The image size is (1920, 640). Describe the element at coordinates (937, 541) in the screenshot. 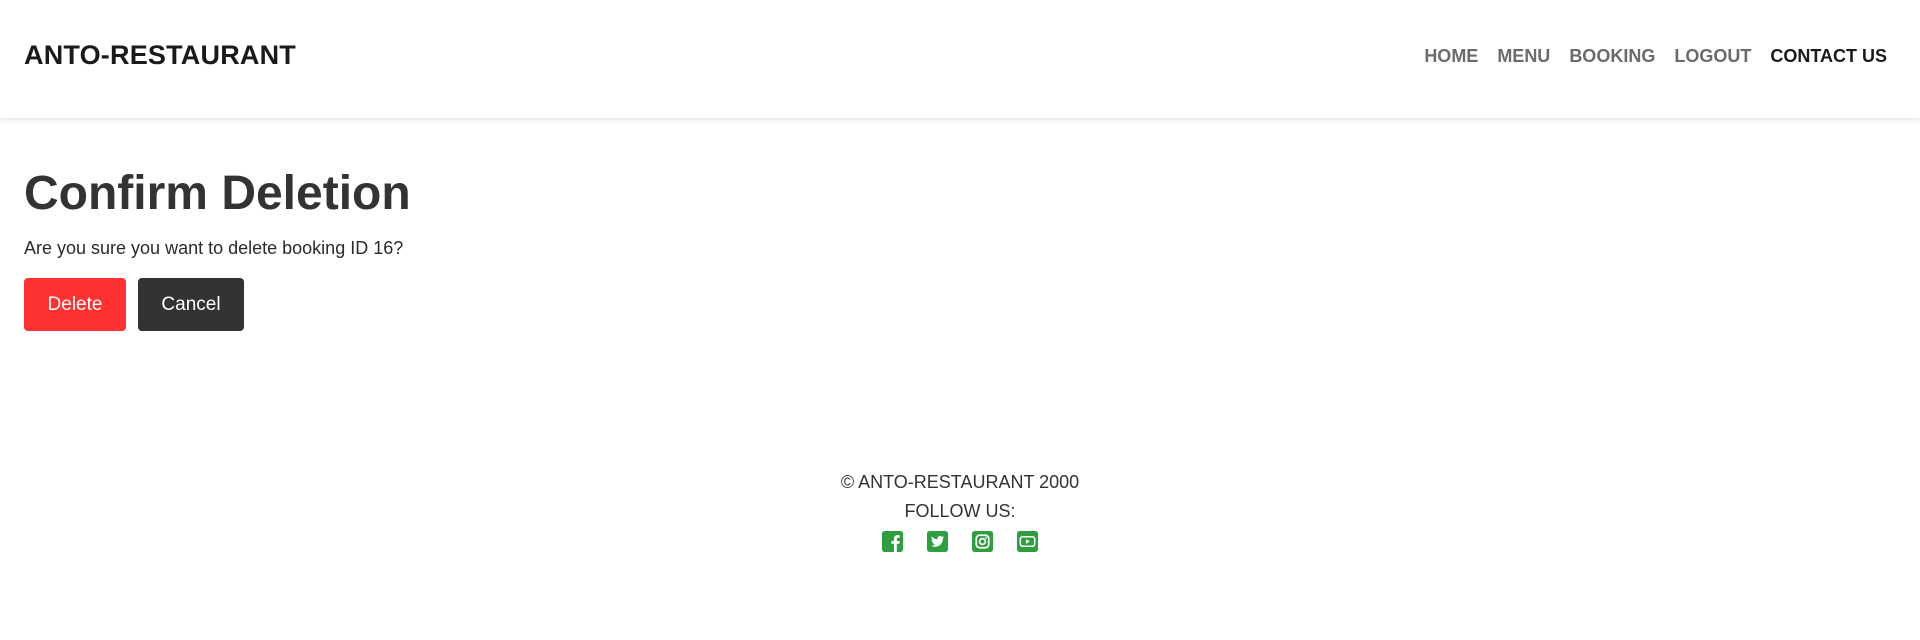

I see `twitter-icon` at that location.